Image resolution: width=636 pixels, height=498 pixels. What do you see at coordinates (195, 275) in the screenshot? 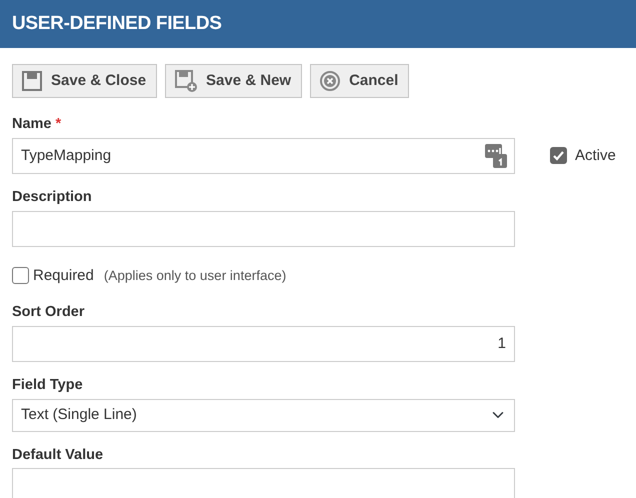
I see `hint-text: (Applies only to user interface)` at bounding box center [195, 275].